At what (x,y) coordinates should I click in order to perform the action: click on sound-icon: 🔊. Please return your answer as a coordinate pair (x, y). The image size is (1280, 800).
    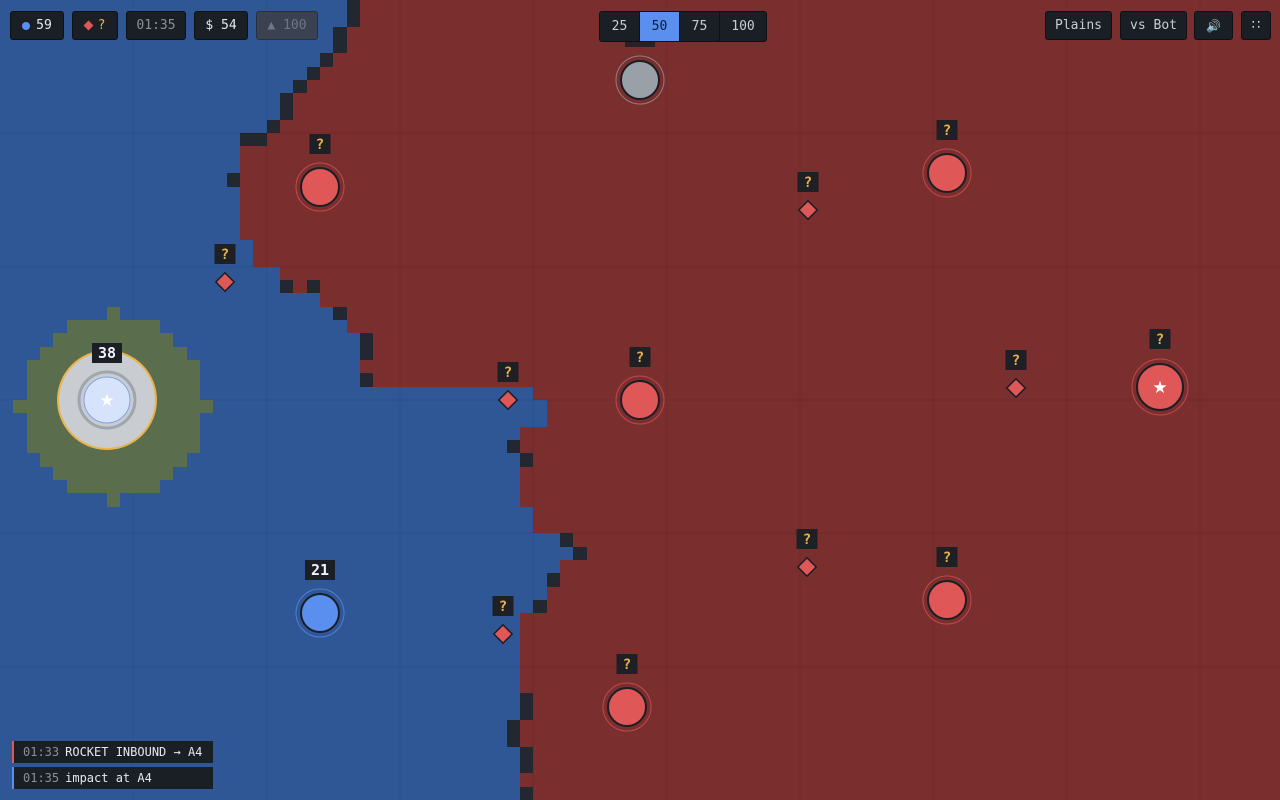
    Looking at the image, I should click on (1213, 25).